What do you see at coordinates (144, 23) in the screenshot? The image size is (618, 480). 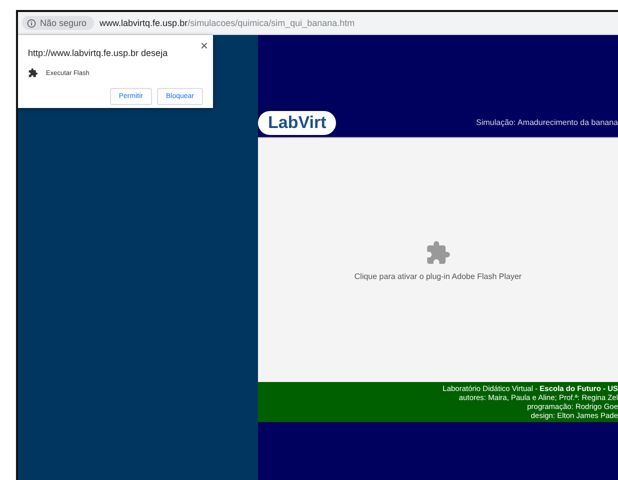 I see `url-host: www.labvirtq.fe.usp.br` at bounding box center [144, 23].